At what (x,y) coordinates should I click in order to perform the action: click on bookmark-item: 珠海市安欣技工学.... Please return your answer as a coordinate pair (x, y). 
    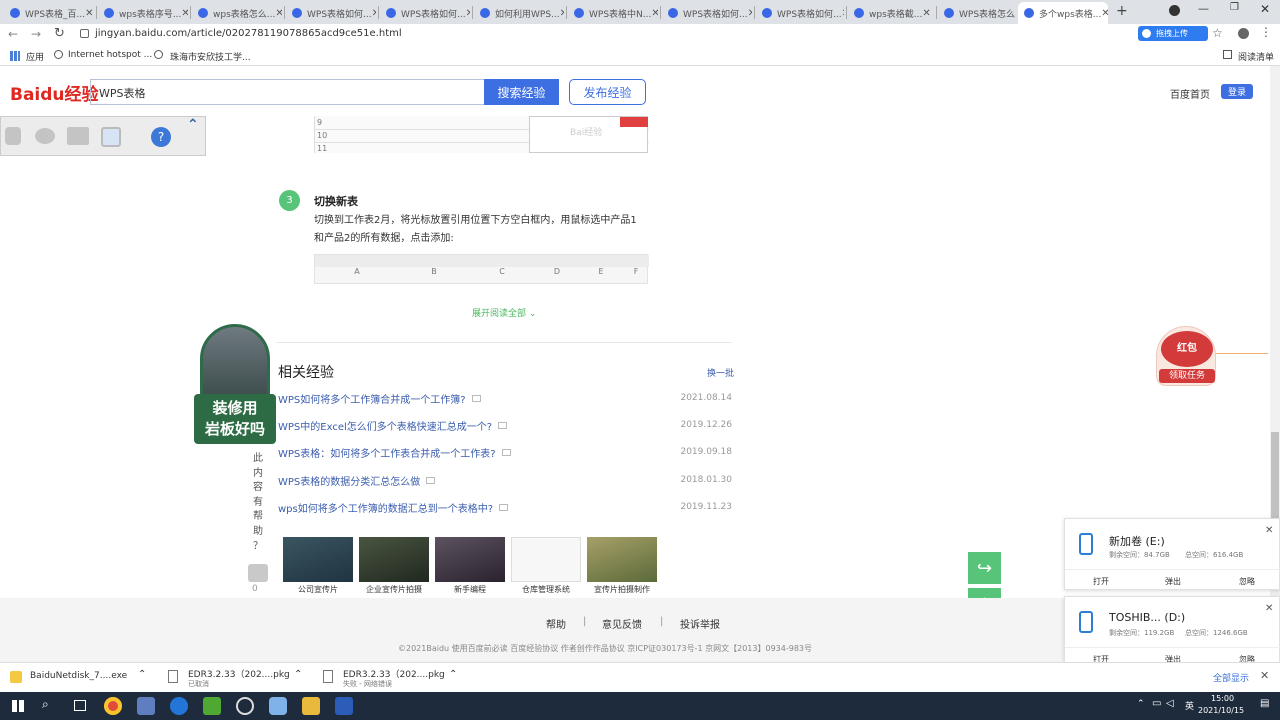
    Looking at the image, I should click on (210, 56).